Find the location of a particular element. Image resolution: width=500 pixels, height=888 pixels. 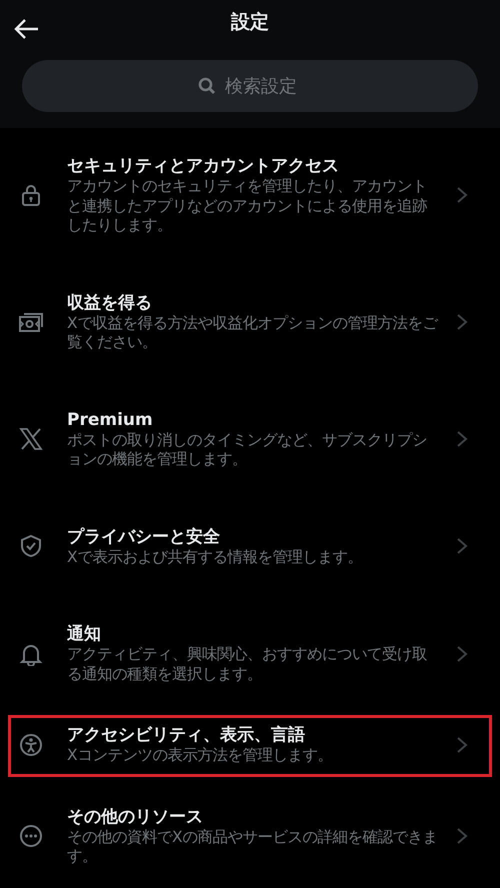

item-title: セキュリティとアカウントアクセス is located at coordinates (203, 166).